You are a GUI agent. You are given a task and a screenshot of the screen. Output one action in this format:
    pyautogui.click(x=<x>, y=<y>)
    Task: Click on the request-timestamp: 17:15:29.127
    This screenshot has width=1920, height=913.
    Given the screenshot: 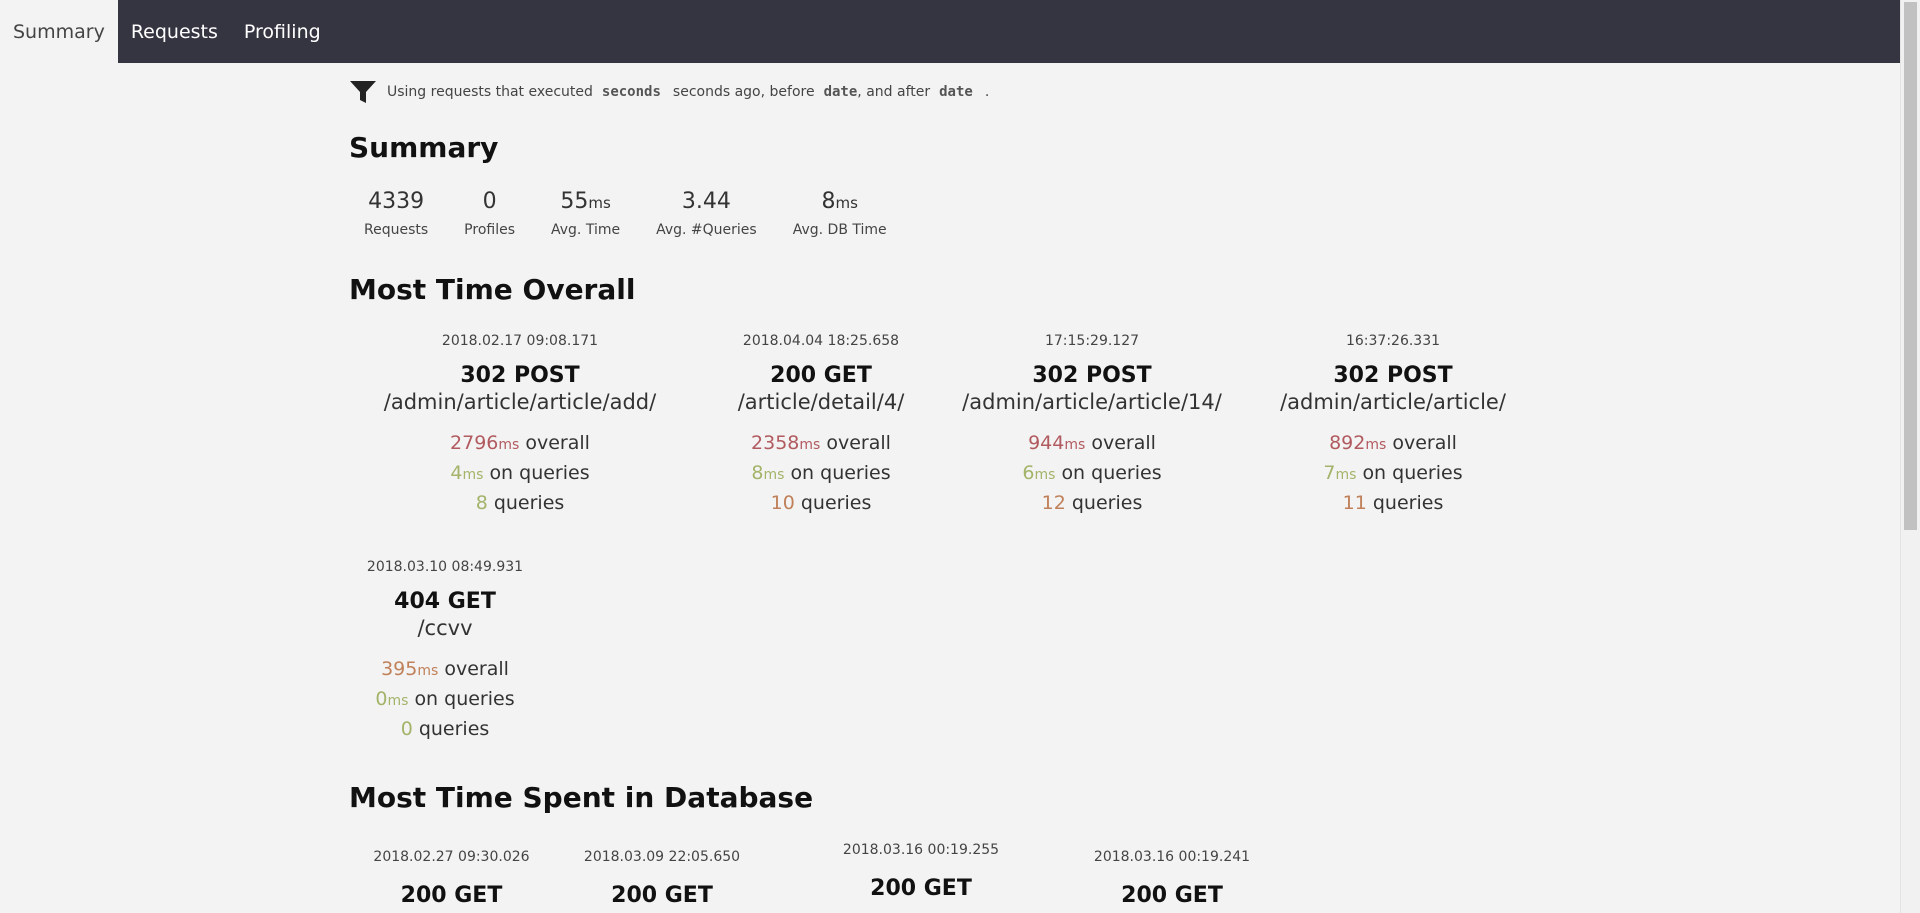 What is the action you would take?
    pyautogui.click(x=1092, y=341)
    